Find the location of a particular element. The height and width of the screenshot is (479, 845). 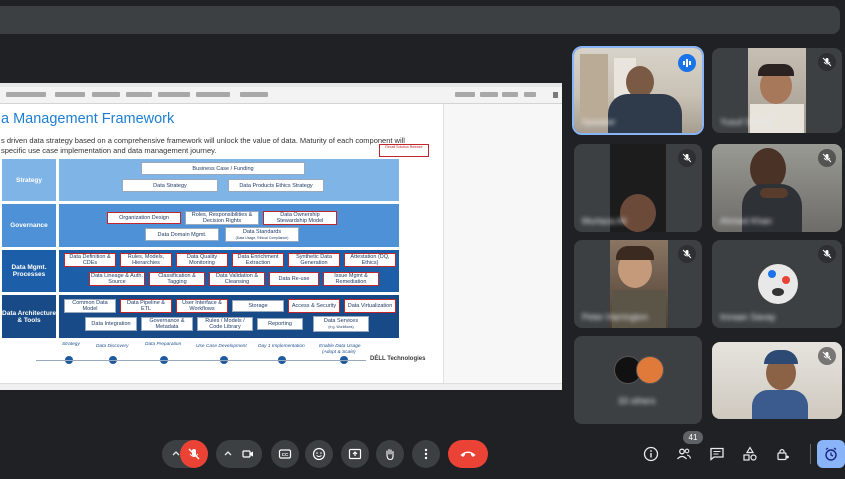

participant-name: Speaker is located at coordinates (599, 122).